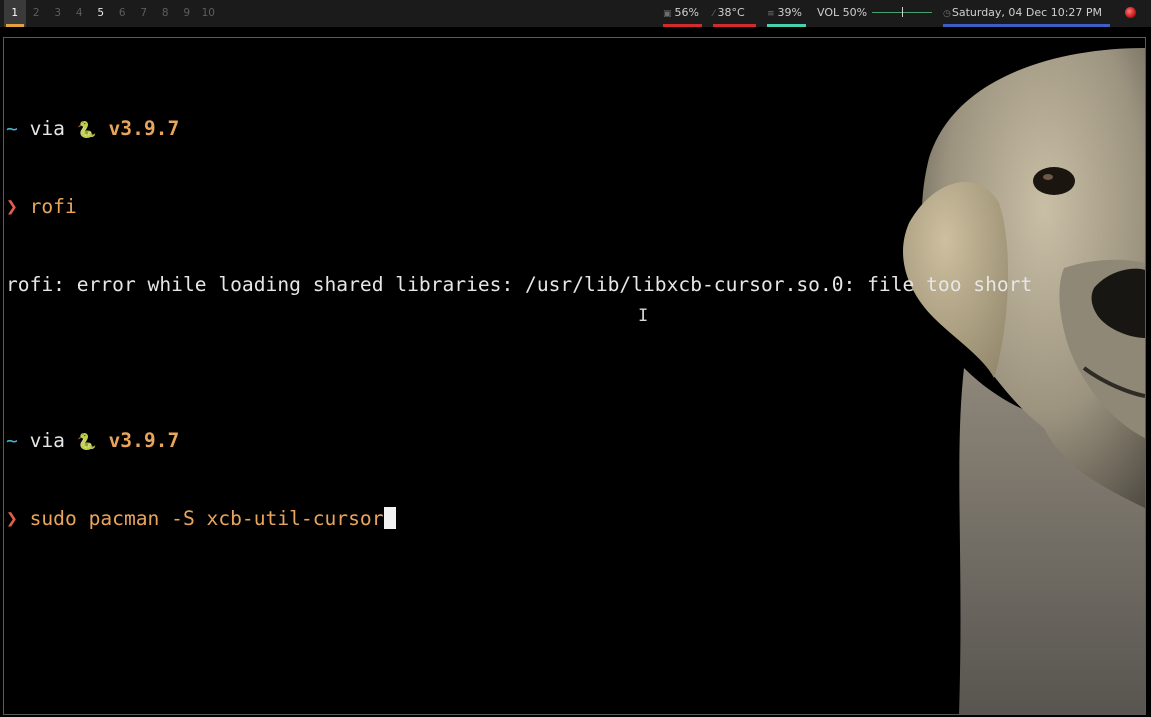 The height and width of the screenshot is (717, 1151). Describe the element at coordinates (902, 12) in the screenshot. I see `volume-slider-knob` at that location.